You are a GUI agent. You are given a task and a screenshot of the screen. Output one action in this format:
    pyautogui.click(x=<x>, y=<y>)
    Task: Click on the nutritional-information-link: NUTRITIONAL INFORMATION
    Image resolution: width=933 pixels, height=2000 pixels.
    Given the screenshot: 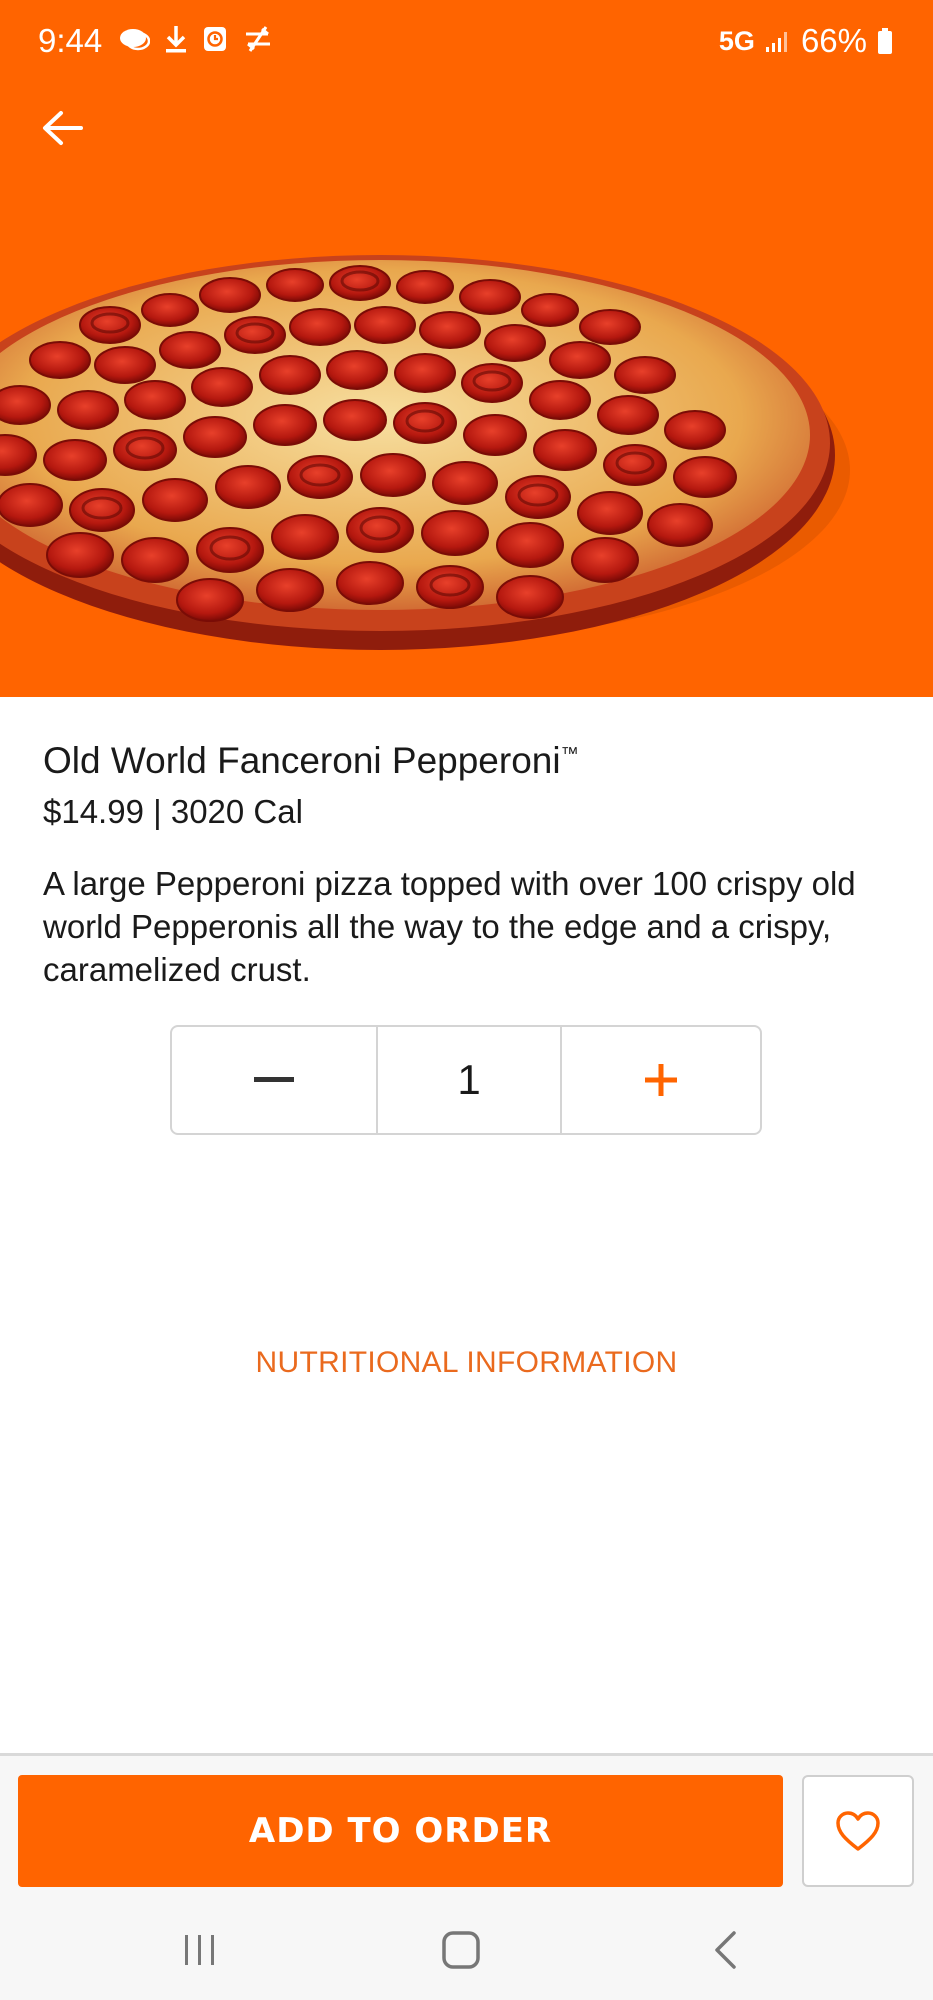 What is the action you would take?
    pyautogui.click(x=466, y=1363)
    